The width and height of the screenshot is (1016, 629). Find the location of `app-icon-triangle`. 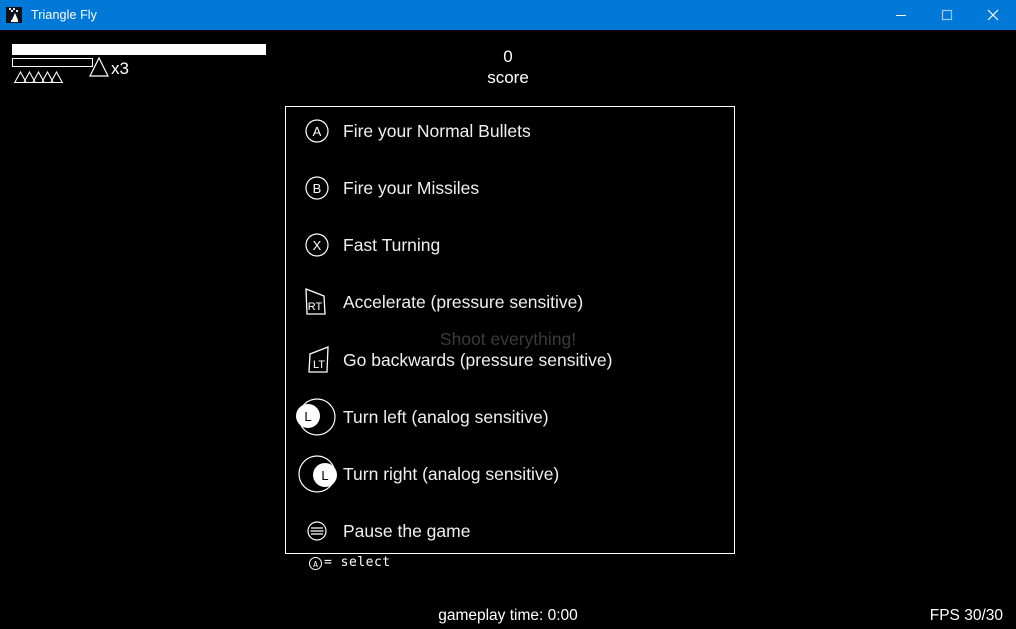

app-icon-triangle is located at coordinates (15, 16).